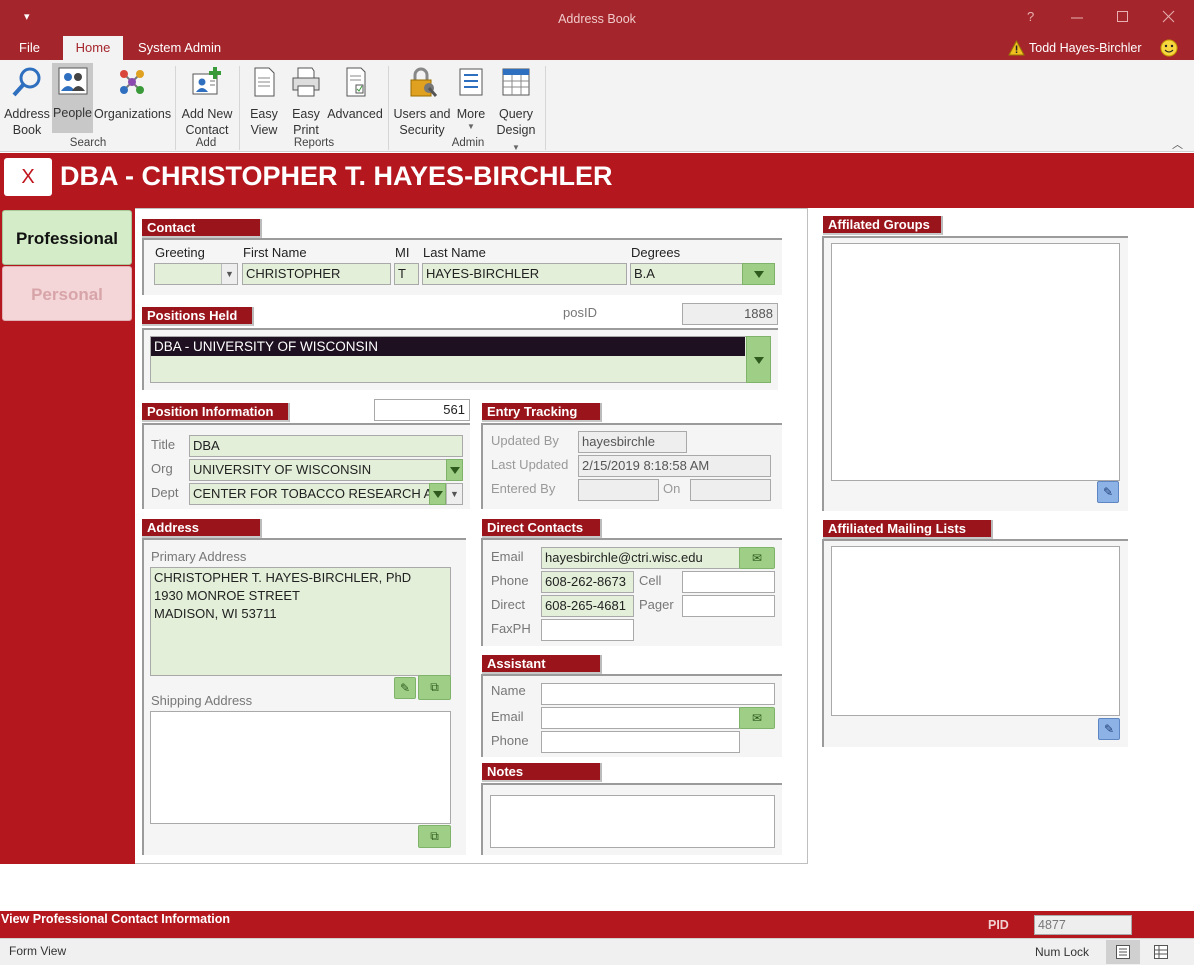  I want to click on last-name-input: HAYES-BIRCHLER, so click(524, 274).